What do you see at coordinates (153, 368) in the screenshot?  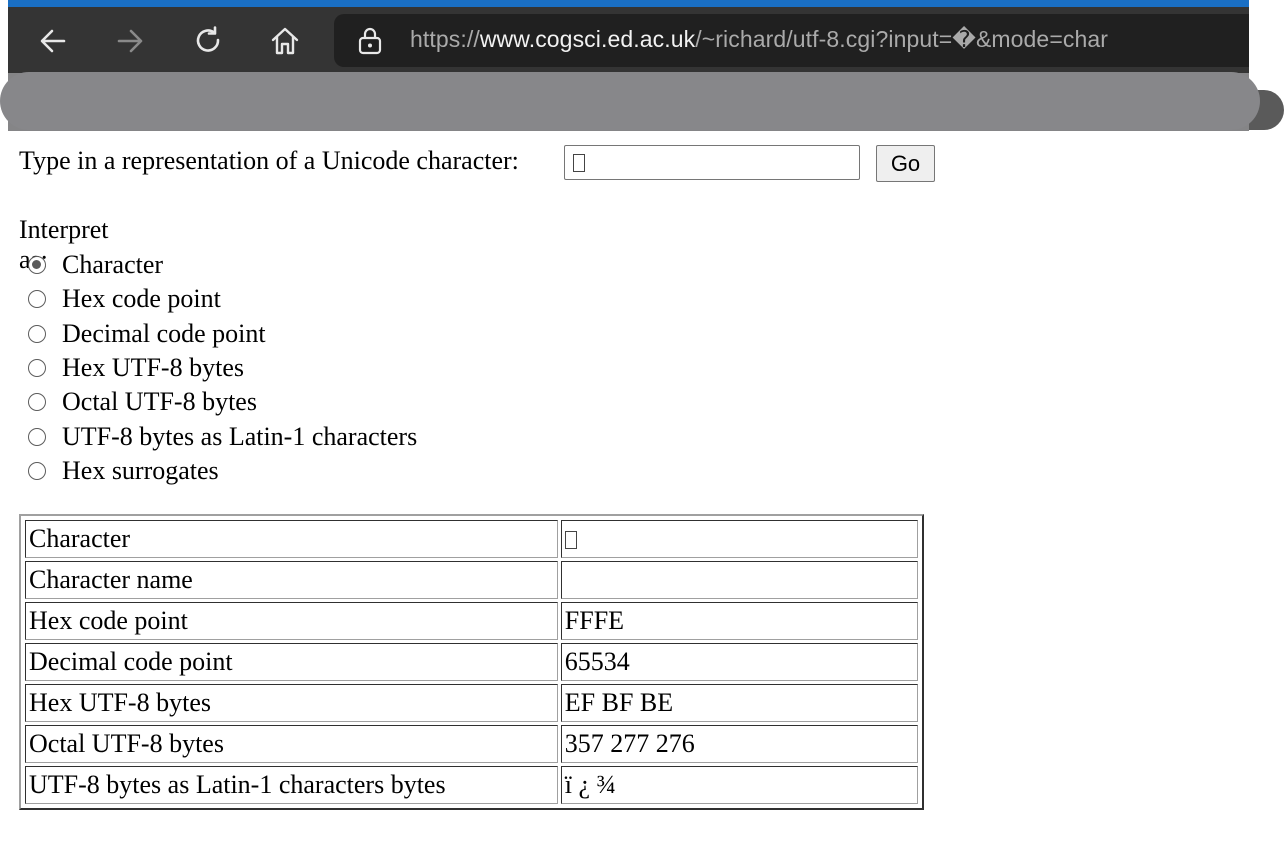 I see `option-label: Hex UTF-8 bytes` at bounding box center [153, 368].